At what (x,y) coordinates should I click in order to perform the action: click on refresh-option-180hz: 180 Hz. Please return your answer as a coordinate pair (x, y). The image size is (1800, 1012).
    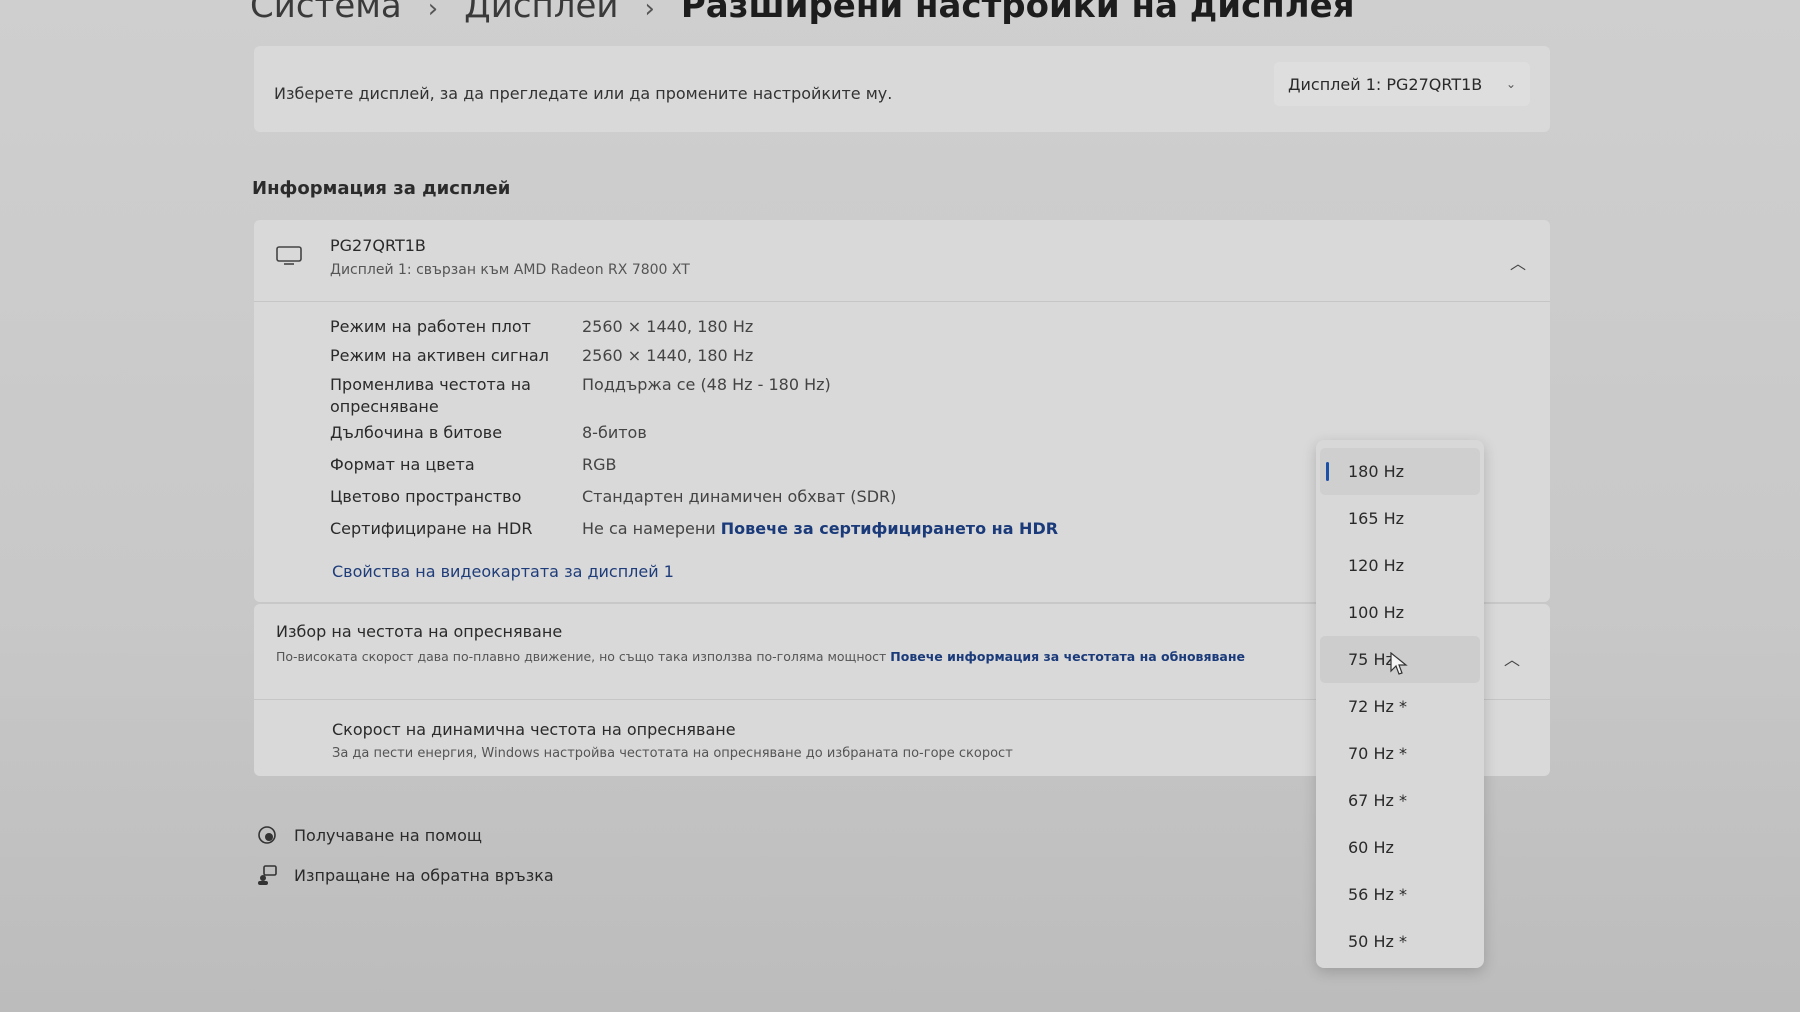
    Looking at the image, I should click on (1400, 471).